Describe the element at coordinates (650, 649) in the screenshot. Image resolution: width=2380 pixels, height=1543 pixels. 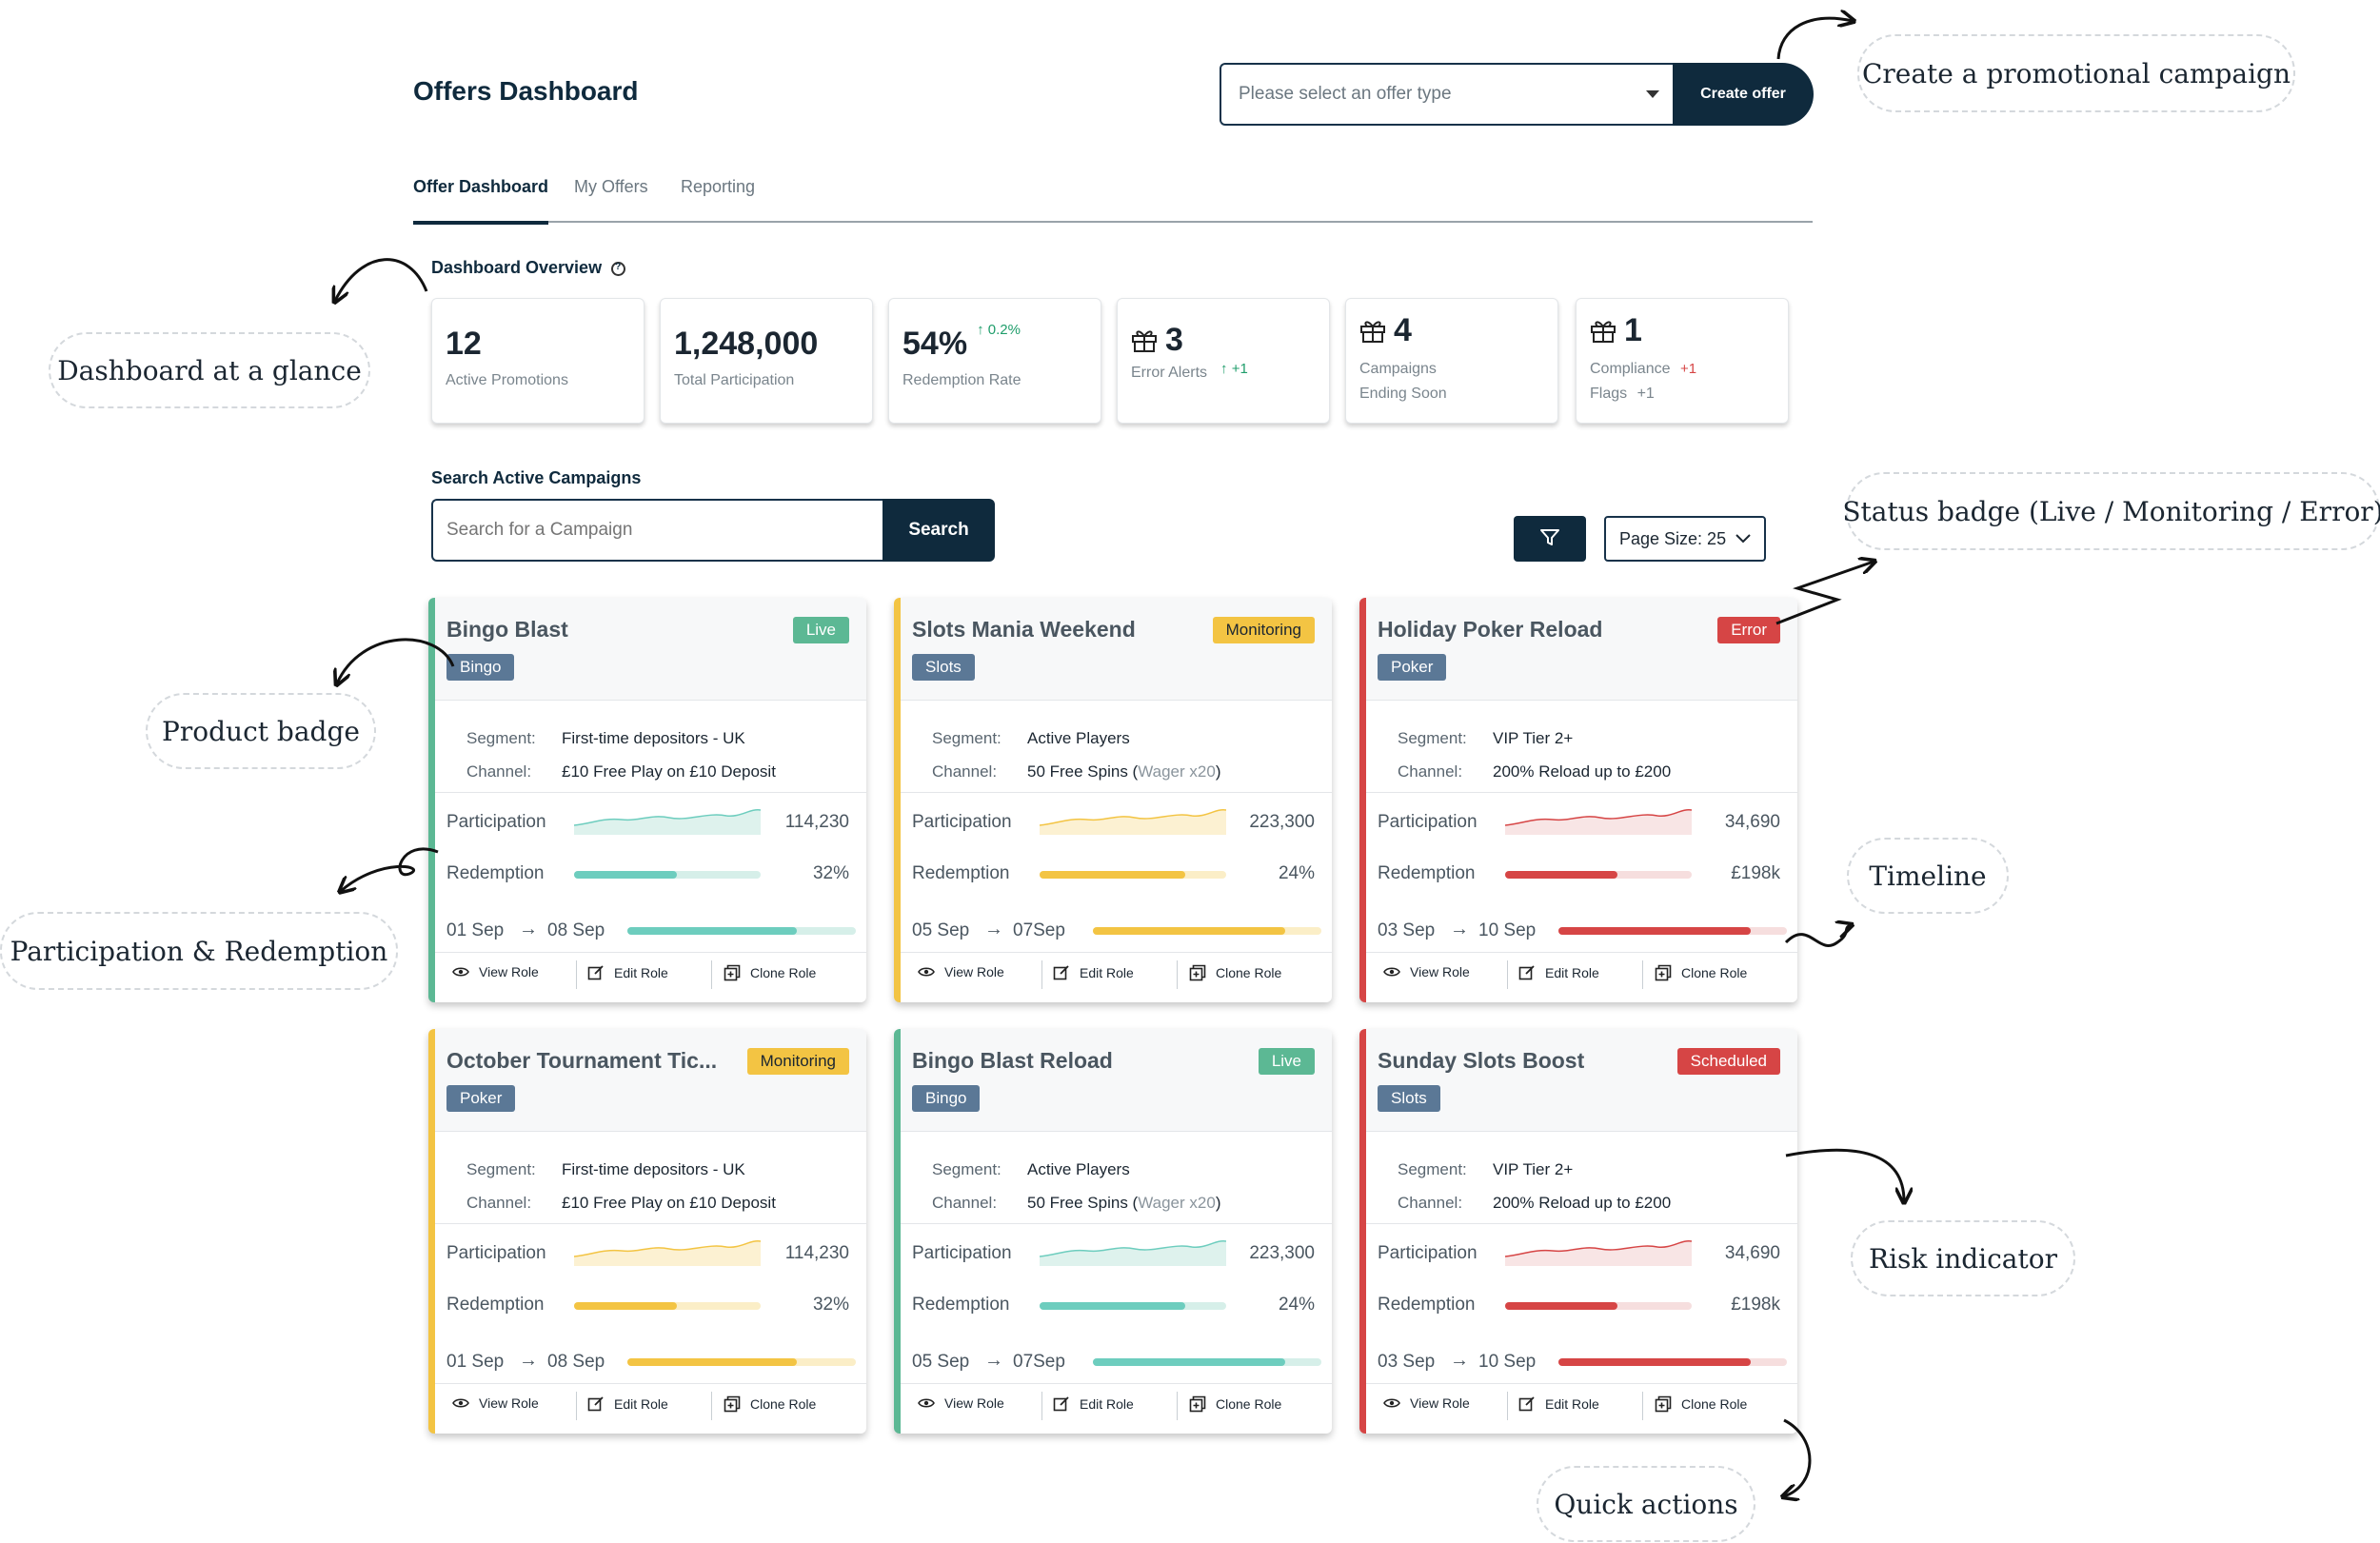
I see `card-header: Bingo Blast Live Bingo` at that location.